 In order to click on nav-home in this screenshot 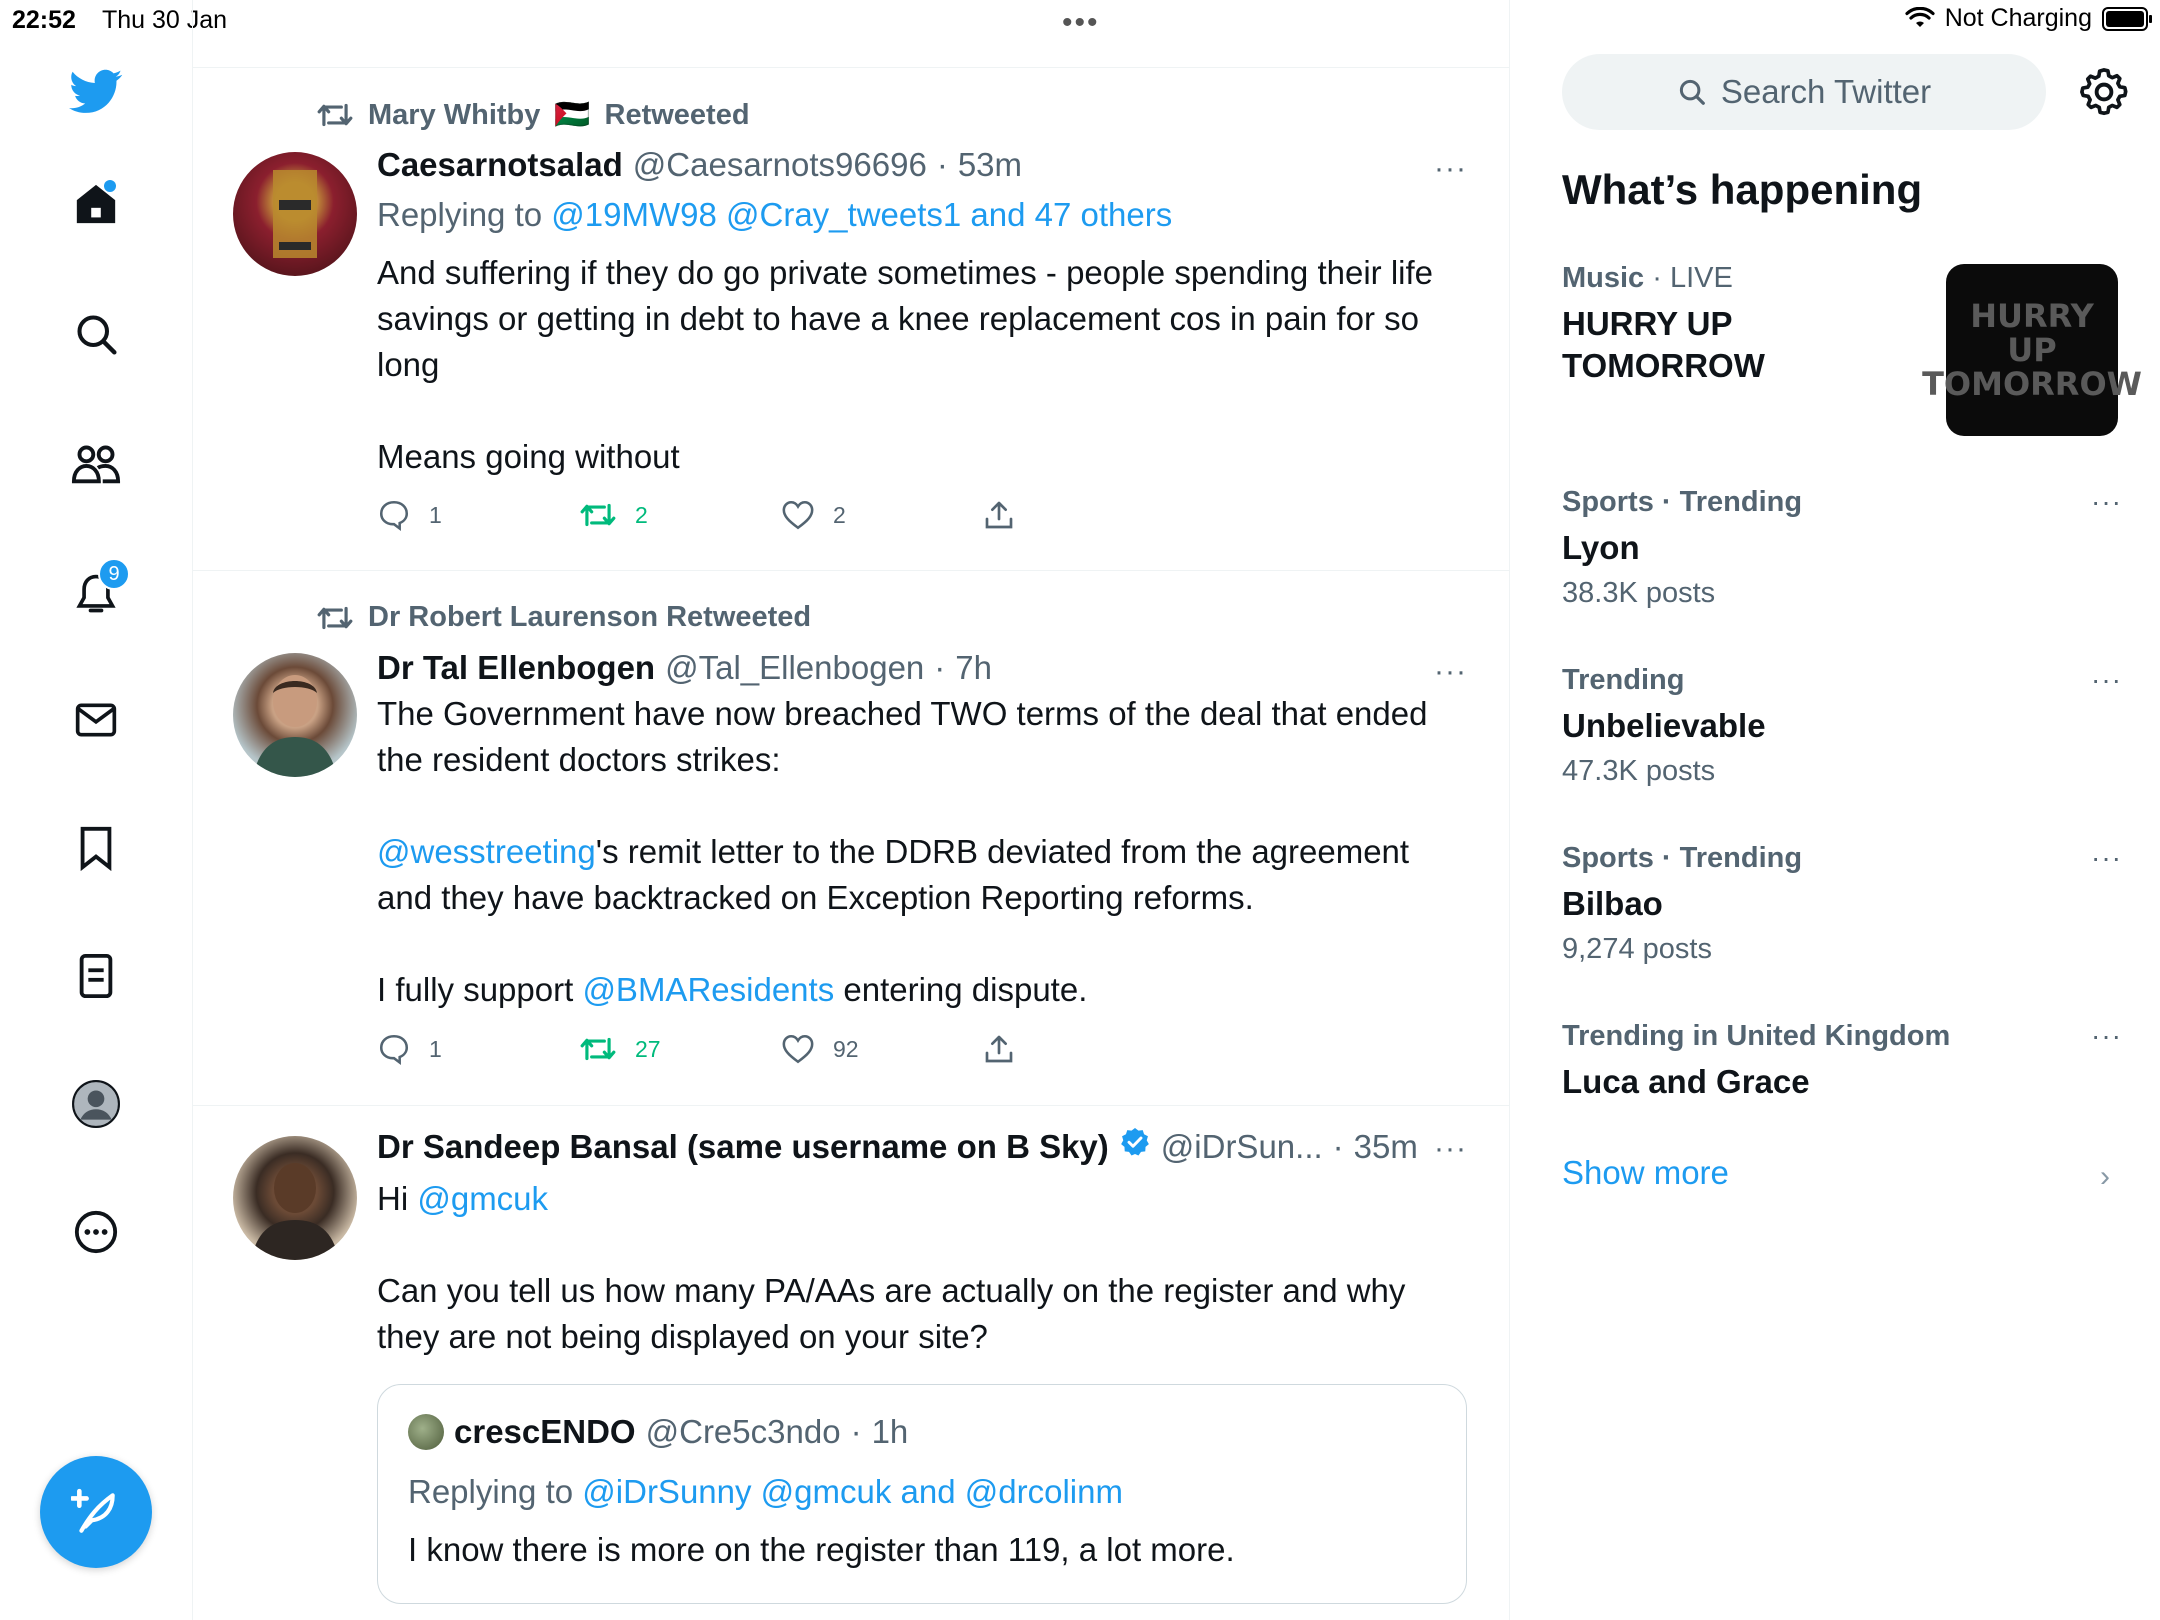, I will do `click(96, 204)`.